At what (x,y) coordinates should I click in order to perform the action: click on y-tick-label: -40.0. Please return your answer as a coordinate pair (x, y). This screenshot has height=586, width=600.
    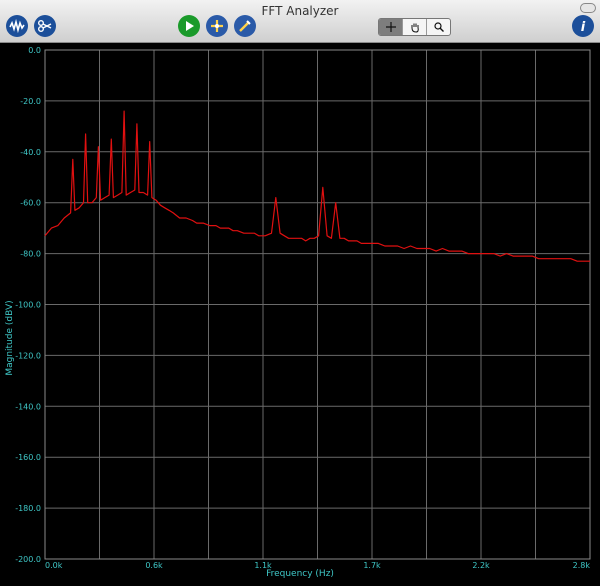
    Looking at the image, I should click on (30, 152).